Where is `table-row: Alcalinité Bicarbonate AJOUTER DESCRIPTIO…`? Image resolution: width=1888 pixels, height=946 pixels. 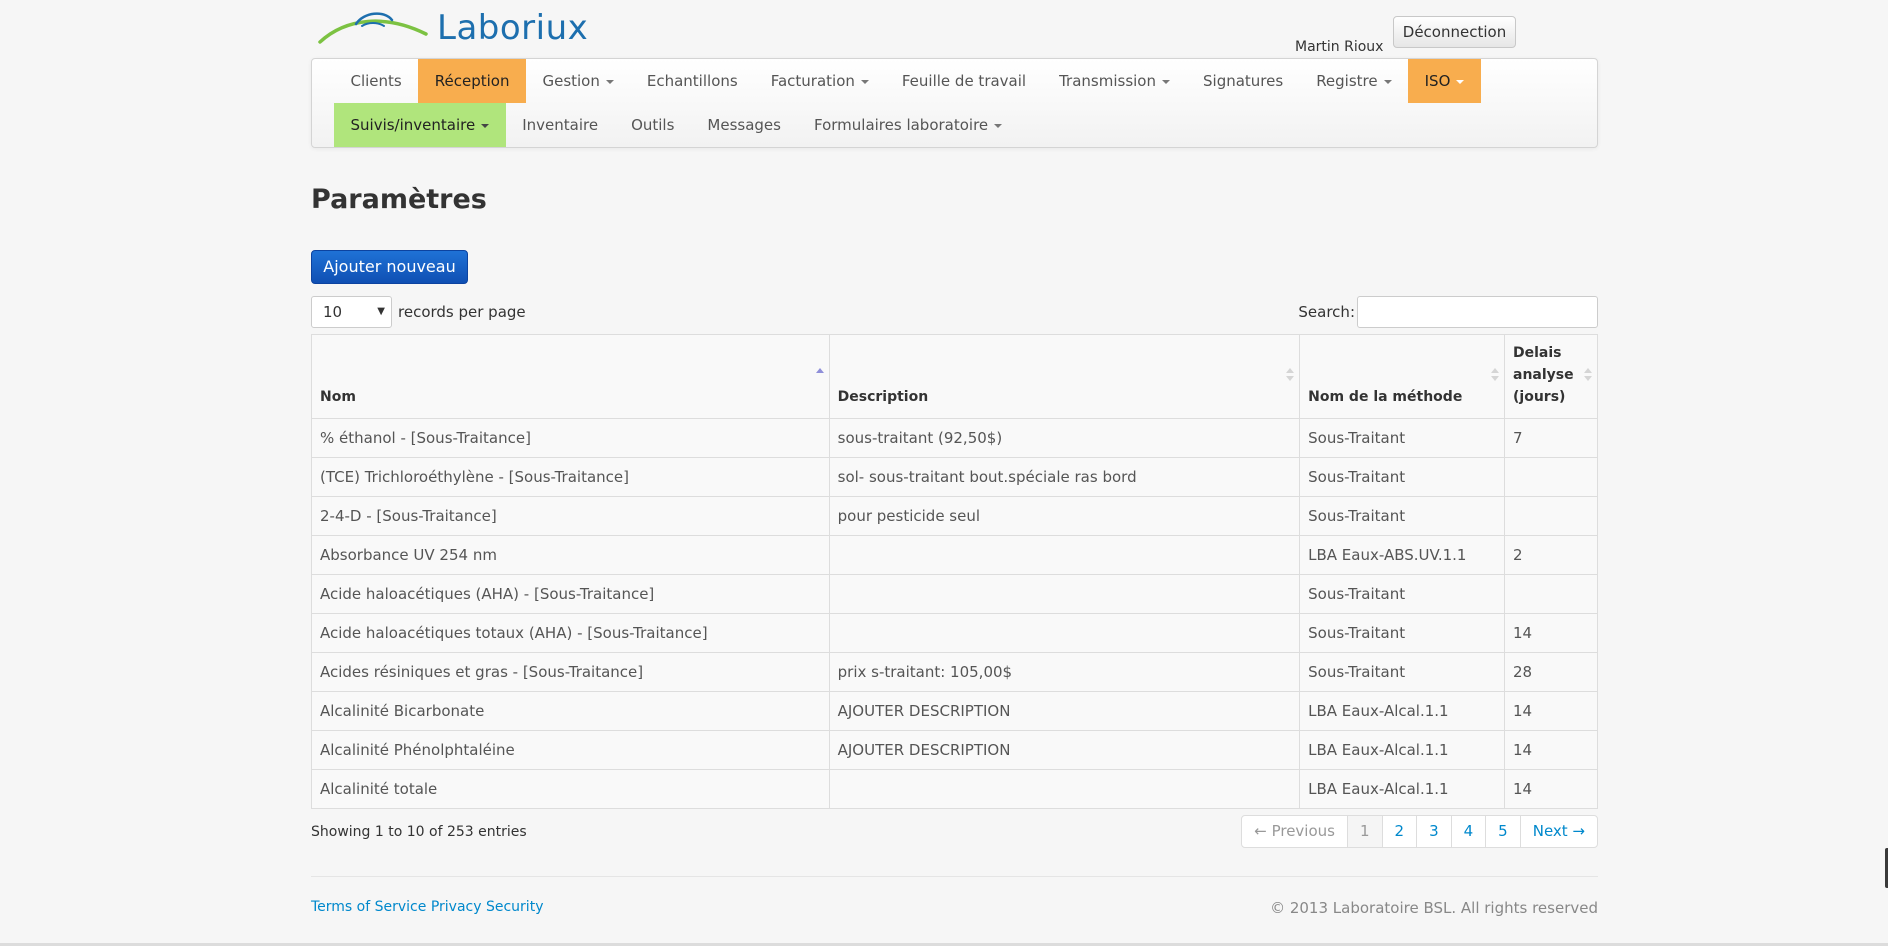 table-row: Alcalinité Bicarbonate AJOUTER DESCRIPTIO… is located at coordinates (954, 711).